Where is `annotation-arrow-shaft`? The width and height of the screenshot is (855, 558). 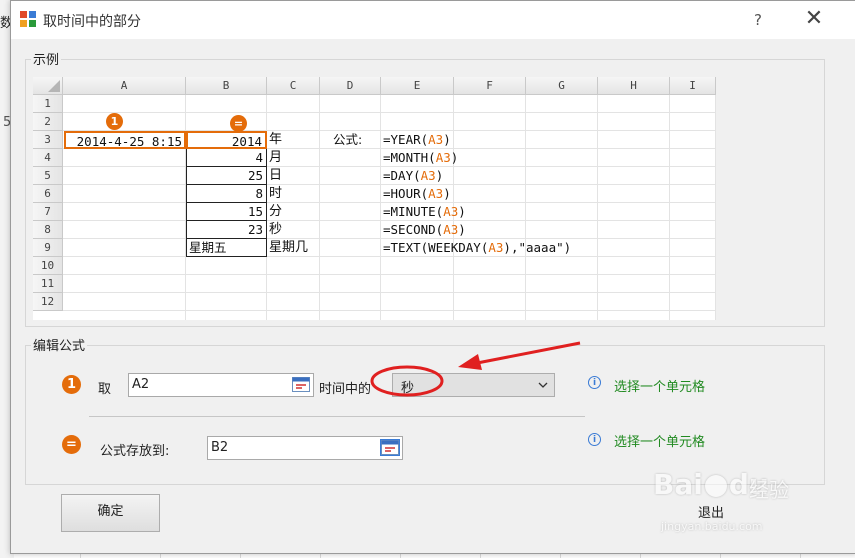
annotation-arrow-shaft is located at coordinates (526, 353).